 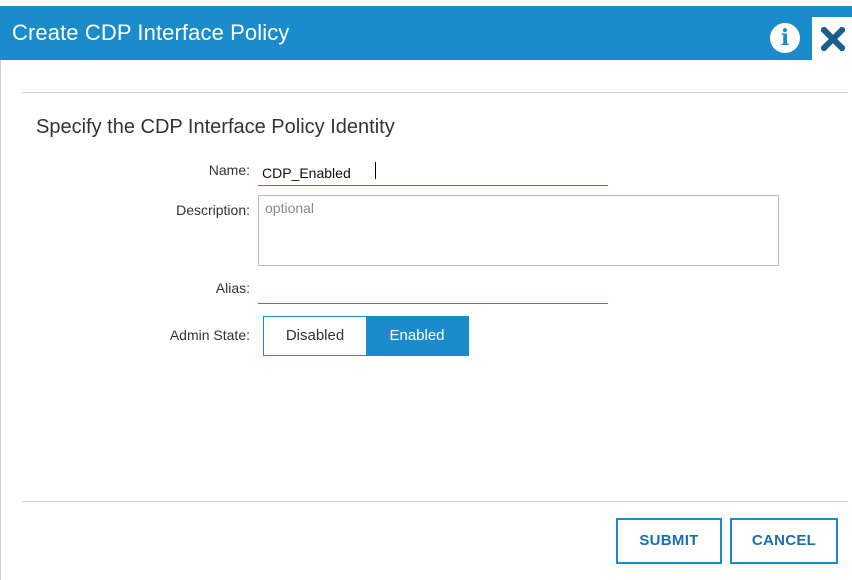 What do you see at coordinates (375, 170) in the screenshot?
I see `text-caret` at bounding box center [375, 170].